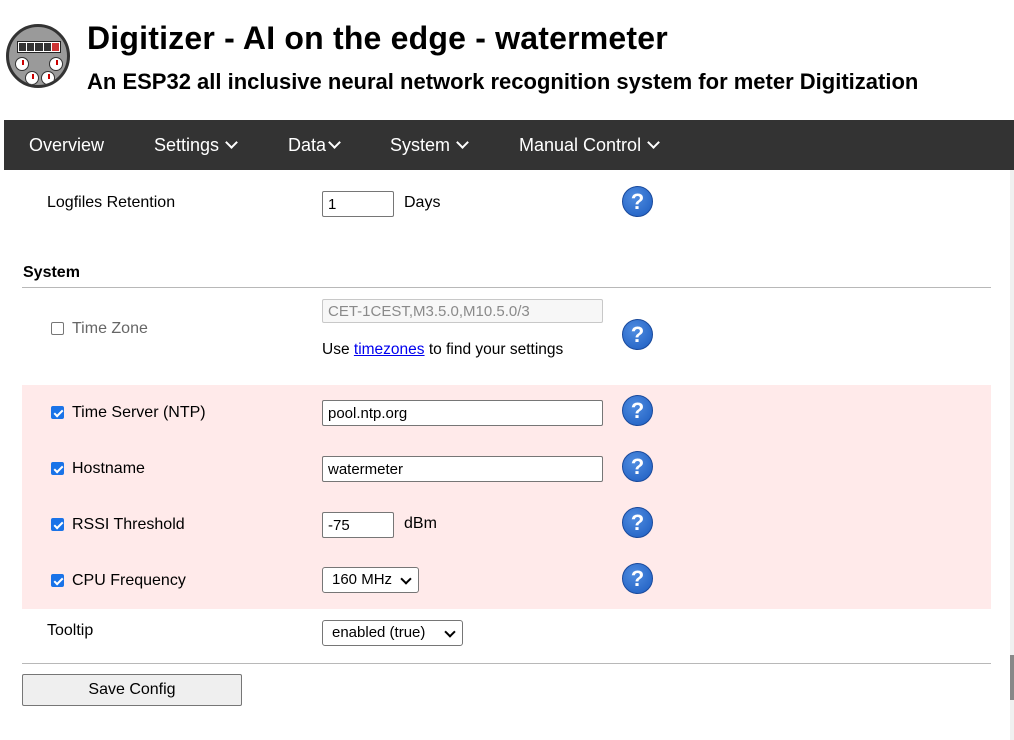 The image size is (1014, 740). I want to click on nav-settings: Settings, so click(196, 145).